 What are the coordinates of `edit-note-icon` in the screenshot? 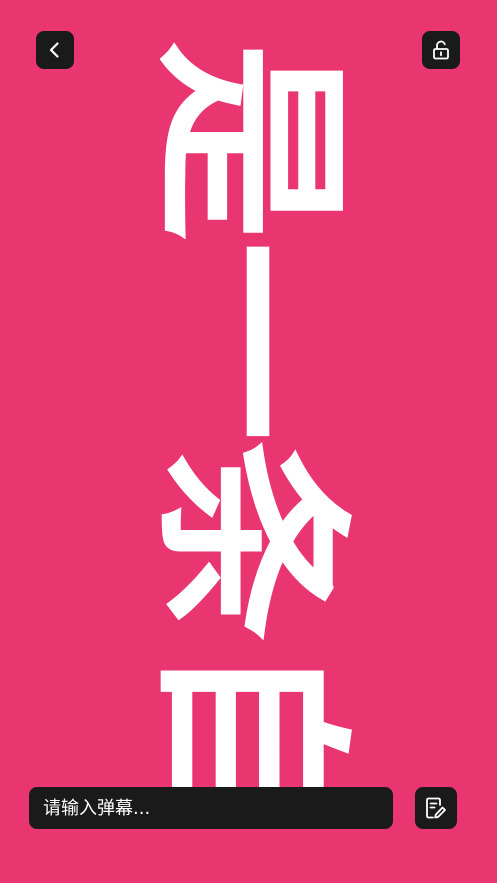 It's located at (436, 808).